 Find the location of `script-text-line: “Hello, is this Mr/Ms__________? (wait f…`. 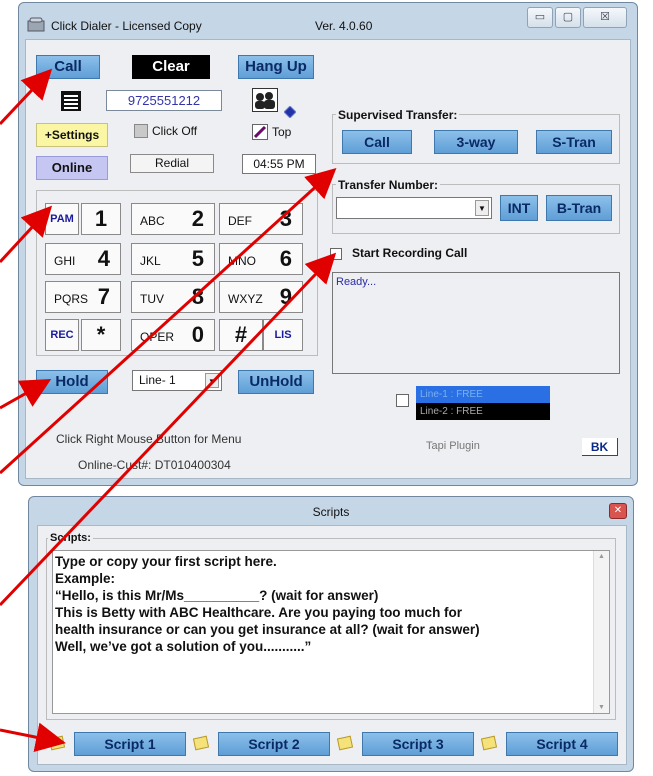

script-text-line: “Hello, is this Mr/Ms__________? (wait f… is located at coordinates (217, 595).